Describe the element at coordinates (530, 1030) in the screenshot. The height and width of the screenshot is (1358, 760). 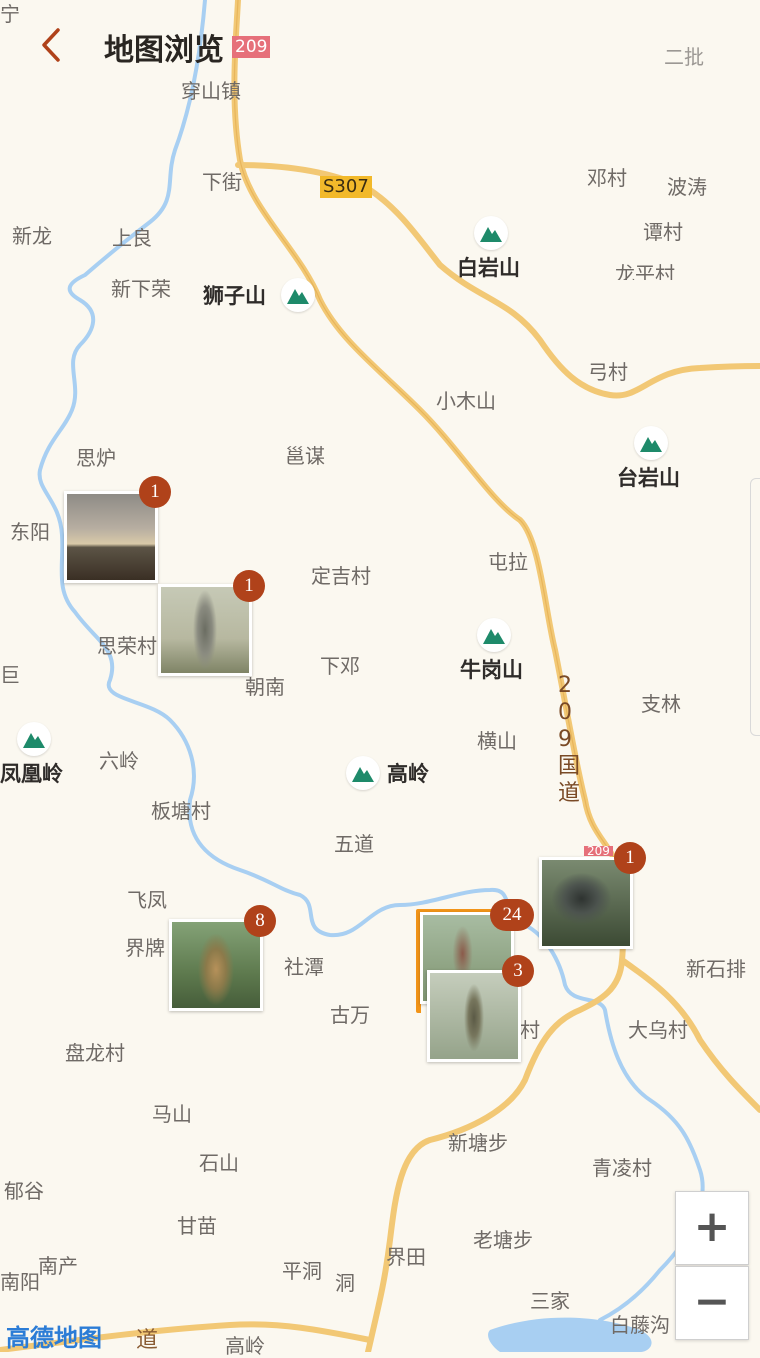
I see `place-label: 村` at that location.